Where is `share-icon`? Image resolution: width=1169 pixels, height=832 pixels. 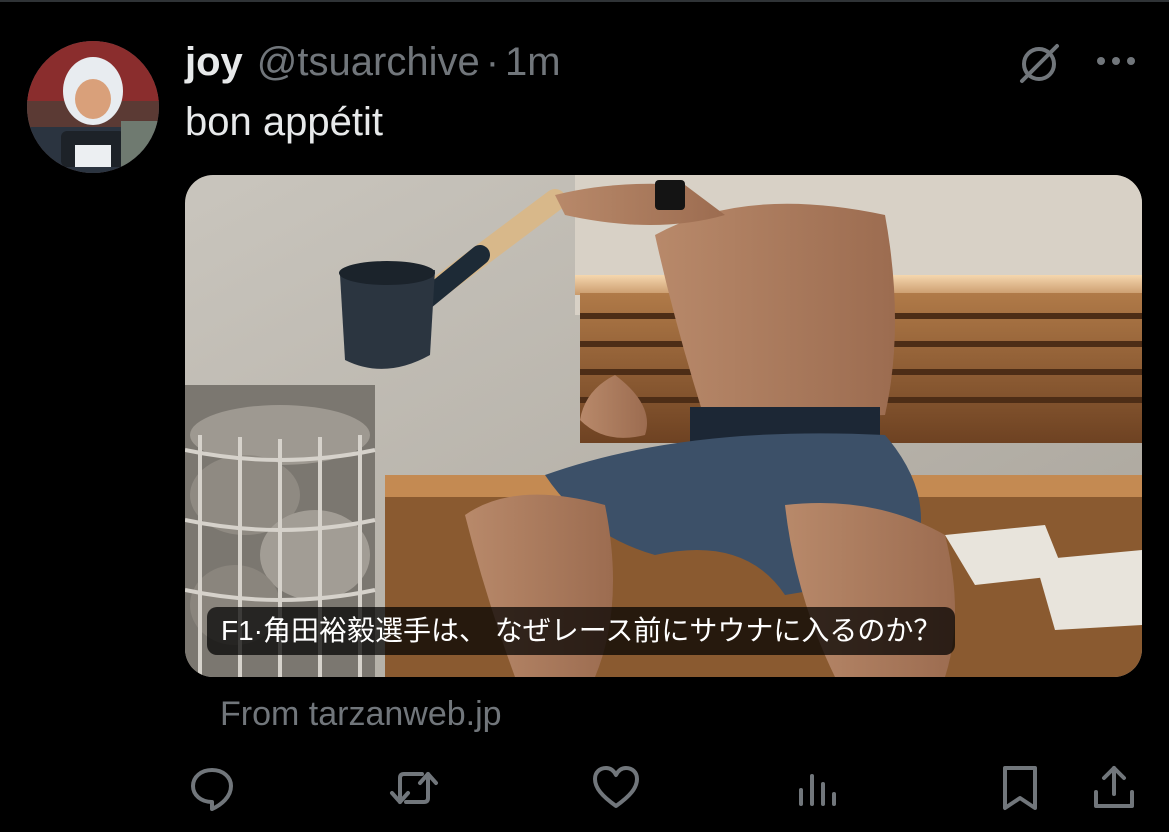 share-icon is located at coordinates (1114, 787).